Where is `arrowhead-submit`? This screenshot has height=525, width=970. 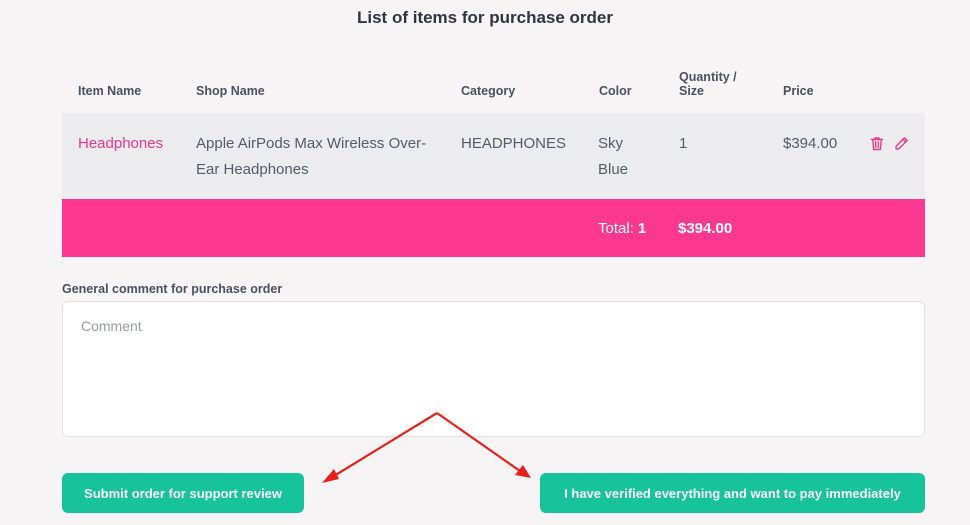
arrowhead-submit is located at coordinates (330, 476).